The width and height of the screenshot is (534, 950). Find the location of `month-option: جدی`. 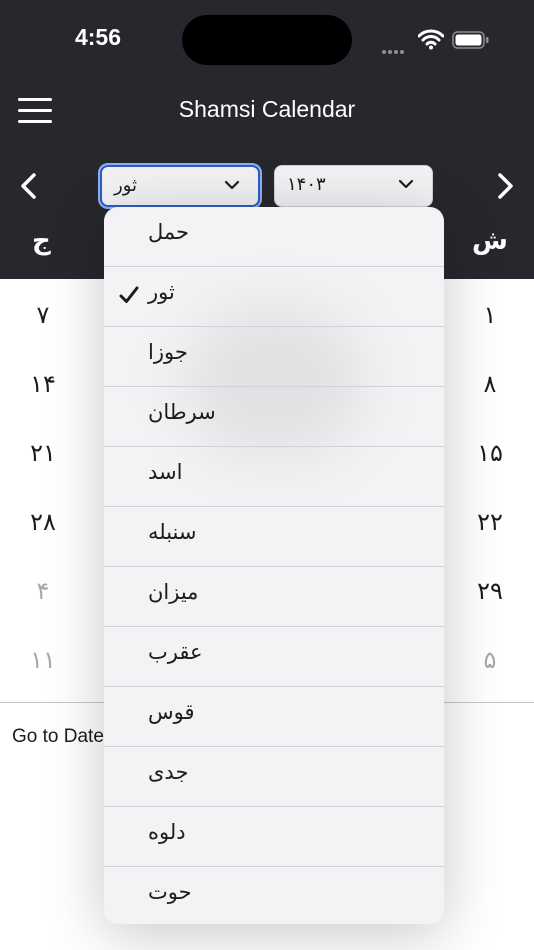

month-option: جدی is located at coordinates (274, 777).